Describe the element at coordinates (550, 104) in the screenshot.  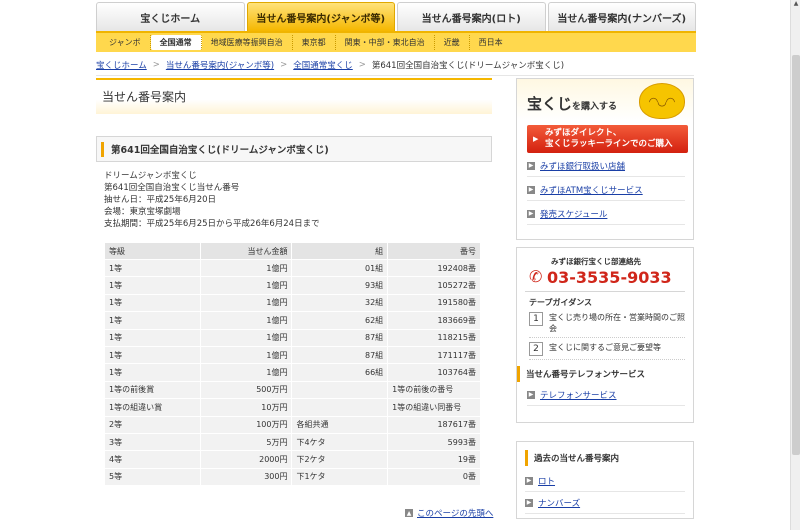
I see `buy-box-title: 宝くじ` at that location.